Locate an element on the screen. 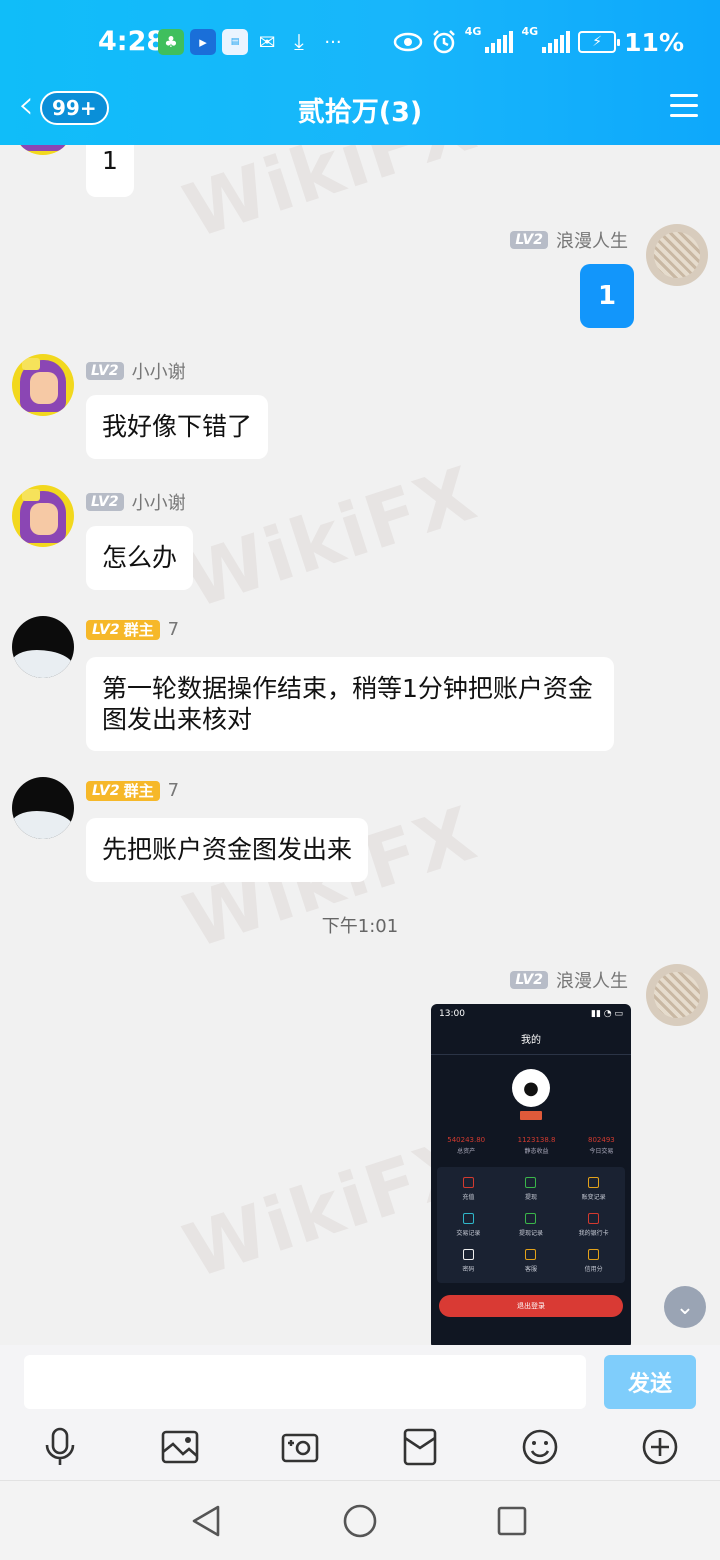  screenshot-title: 我的 is located at coordinates (531, 1040).